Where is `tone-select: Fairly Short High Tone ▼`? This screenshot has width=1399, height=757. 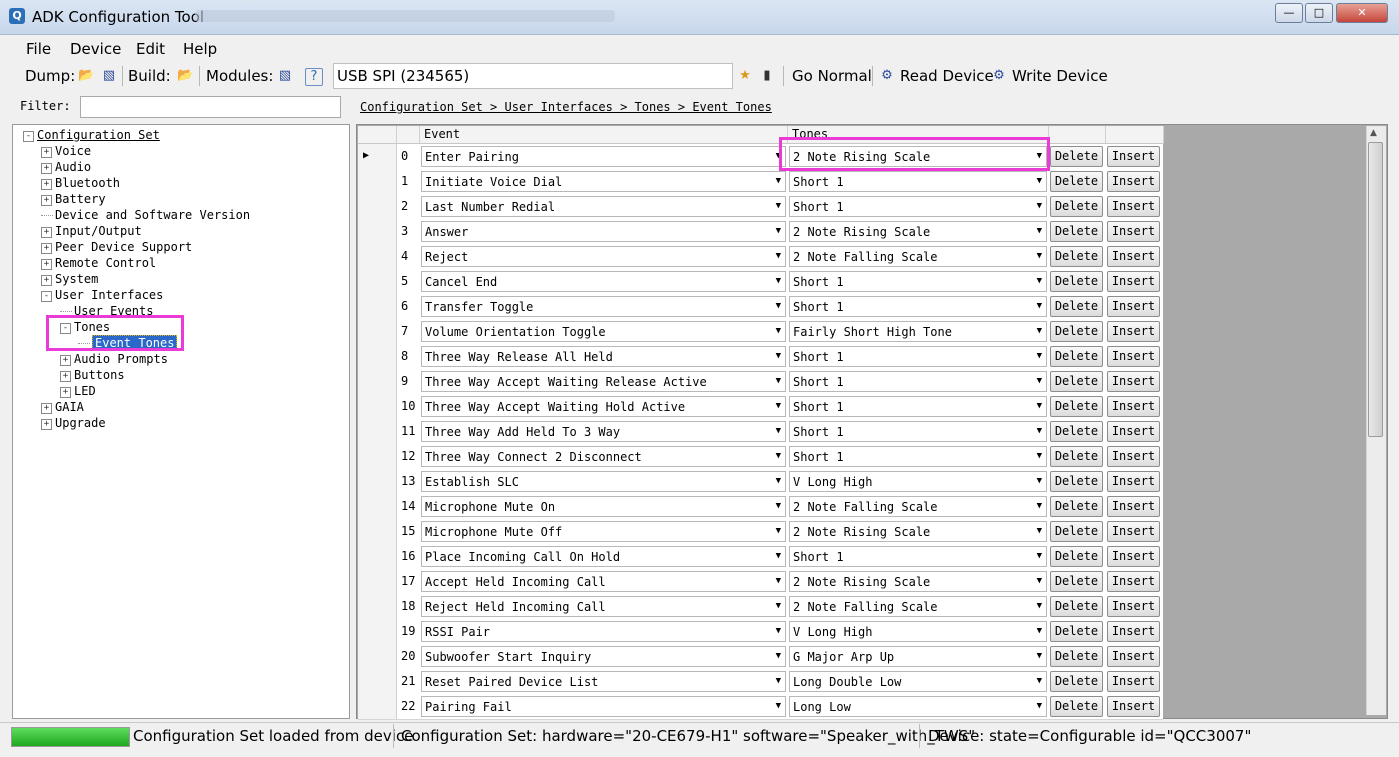
tone-select: Fairly Short High Tone ▼ is located at coordinates (918, 331).